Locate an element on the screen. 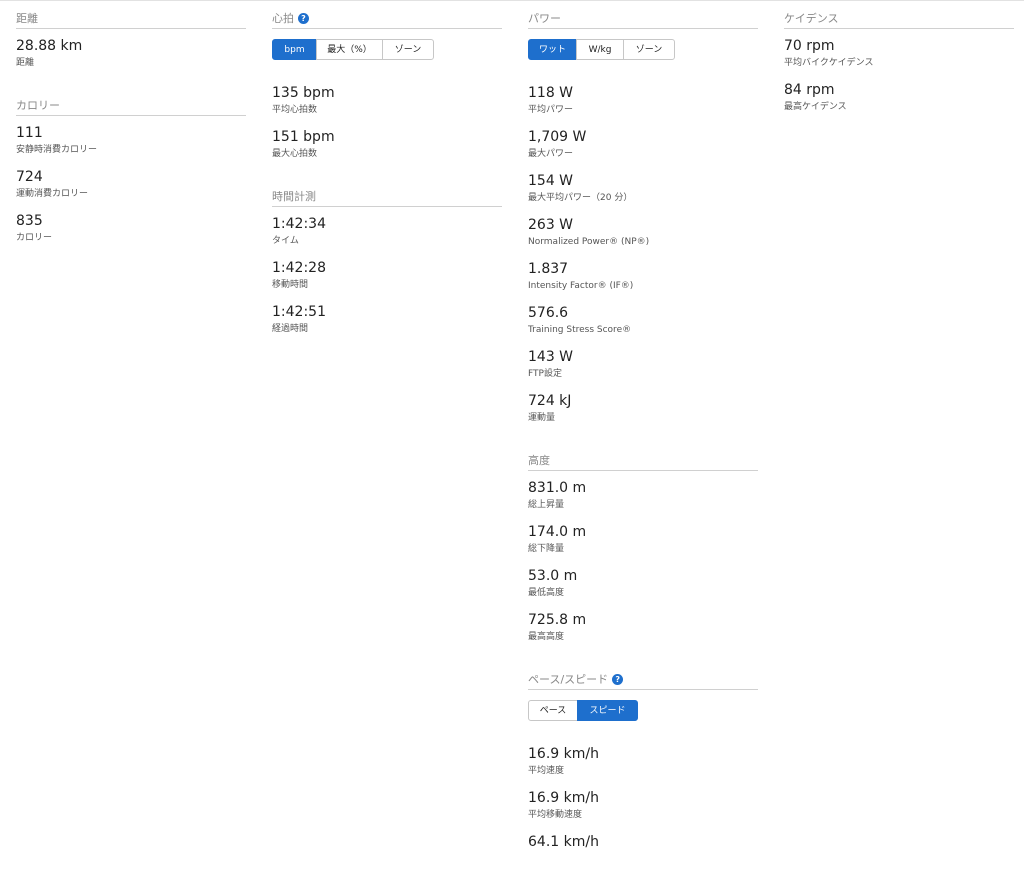 The height and width of the screenshot is (877, 1024). stat-label: 平均心拍数 is located at coordinates (295, 110).